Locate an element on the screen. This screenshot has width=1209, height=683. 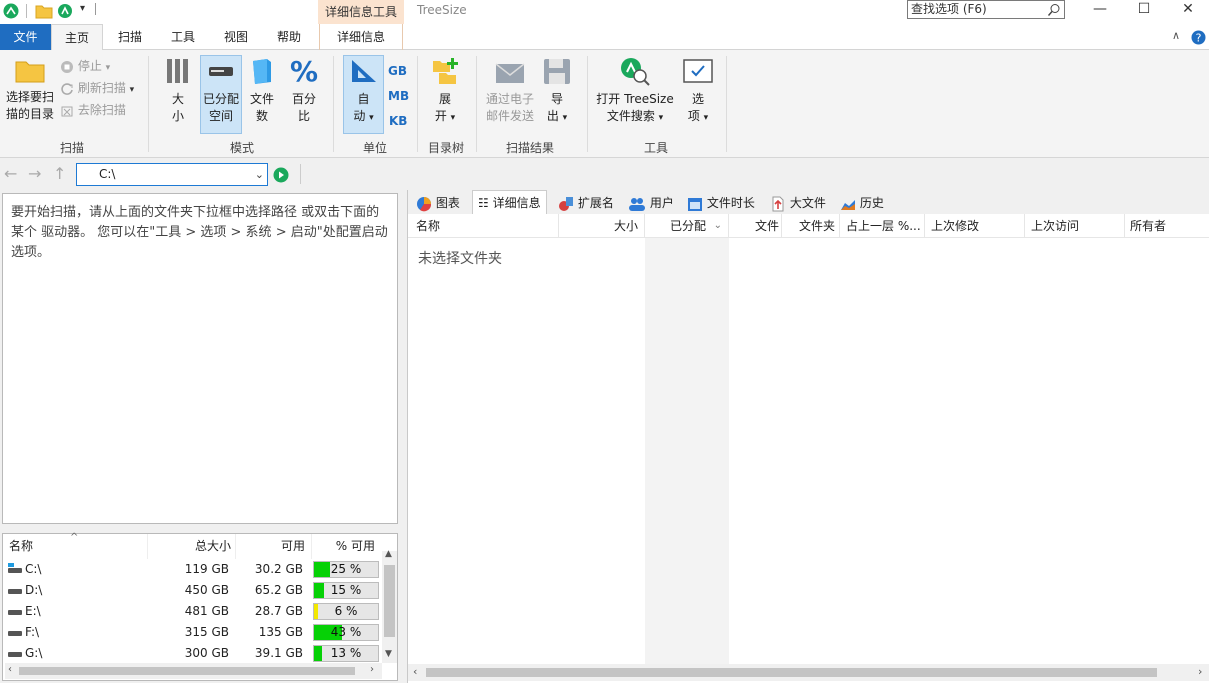
tab-details-view: ☷ 详细信息 is located at coordinates (509, 202).